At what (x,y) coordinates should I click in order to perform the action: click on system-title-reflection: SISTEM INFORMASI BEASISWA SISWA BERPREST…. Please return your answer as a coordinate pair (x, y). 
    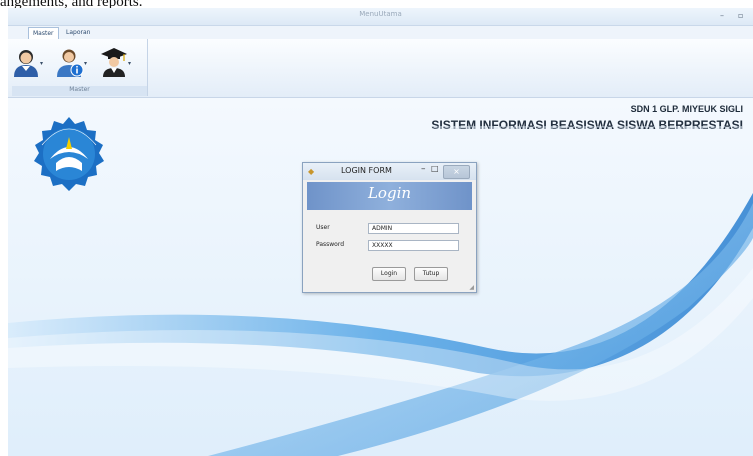
    Looking at the image, I should click on (587, 127).